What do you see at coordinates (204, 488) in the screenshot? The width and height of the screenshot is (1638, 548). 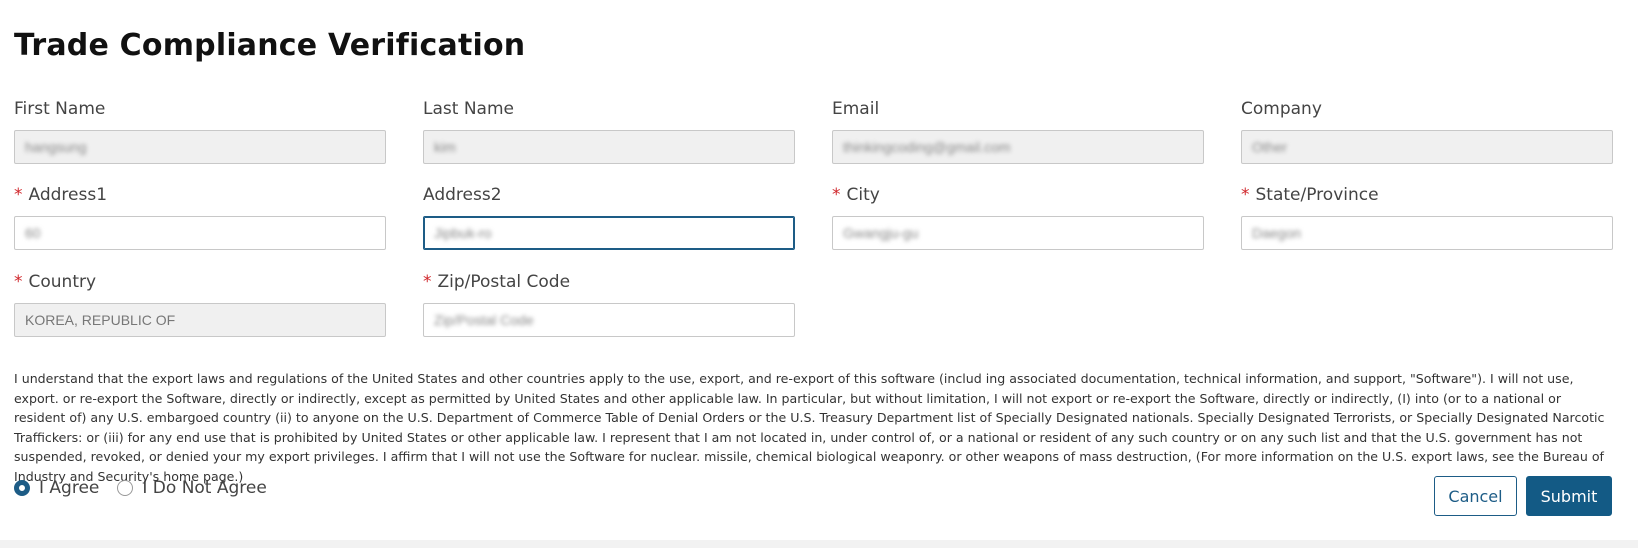 I see `disagree-label: I Do Not Agree` at bounding box center [204, 488].